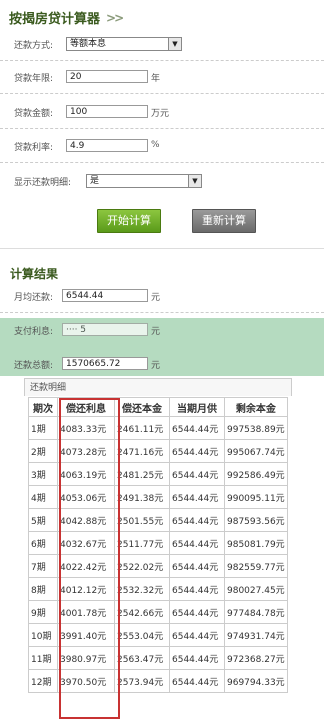  What do you see at coordinates (107, 145) in the screenshot?
I see `rate-input: 4.9` at bounding box center [107, 145].